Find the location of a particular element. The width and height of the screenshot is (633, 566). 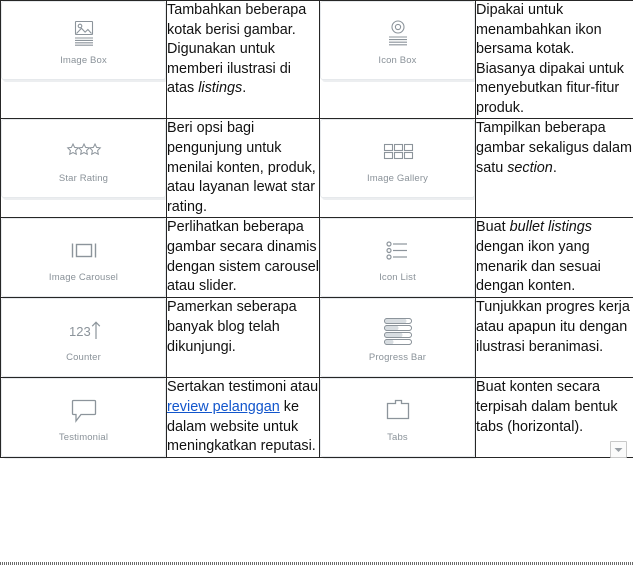

page-bottom-edge is located at coordinates (316, 563).